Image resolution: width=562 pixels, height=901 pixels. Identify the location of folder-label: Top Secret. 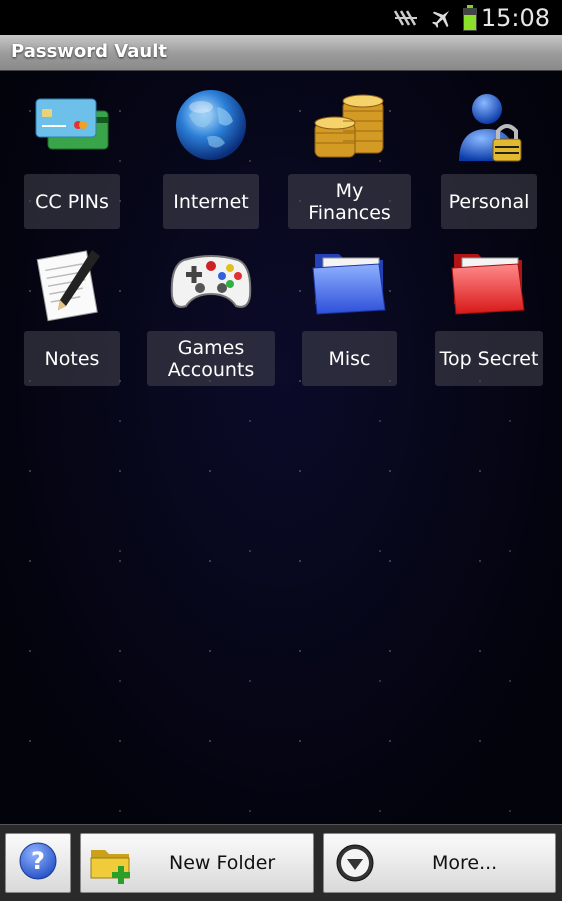
(489, 358).